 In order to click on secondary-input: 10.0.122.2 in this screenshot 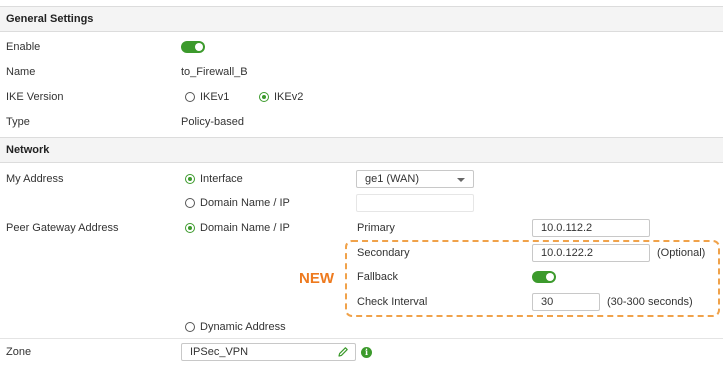, I will do `click(591, 253)`.